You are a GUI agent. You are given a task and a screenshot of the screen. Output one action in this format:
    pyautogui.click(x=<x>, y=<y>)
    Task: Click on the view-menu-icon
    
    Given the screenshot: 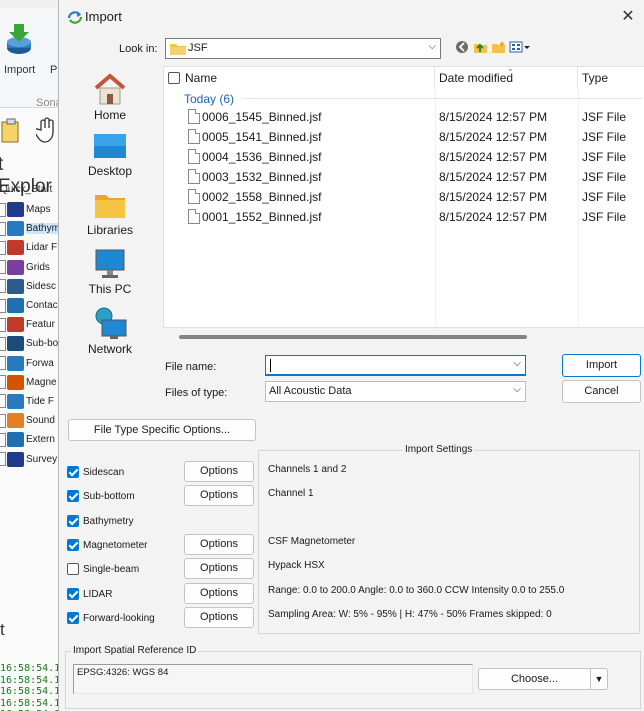 What is the action you would take?
    pyautogui.click(x=520, y=47)
    